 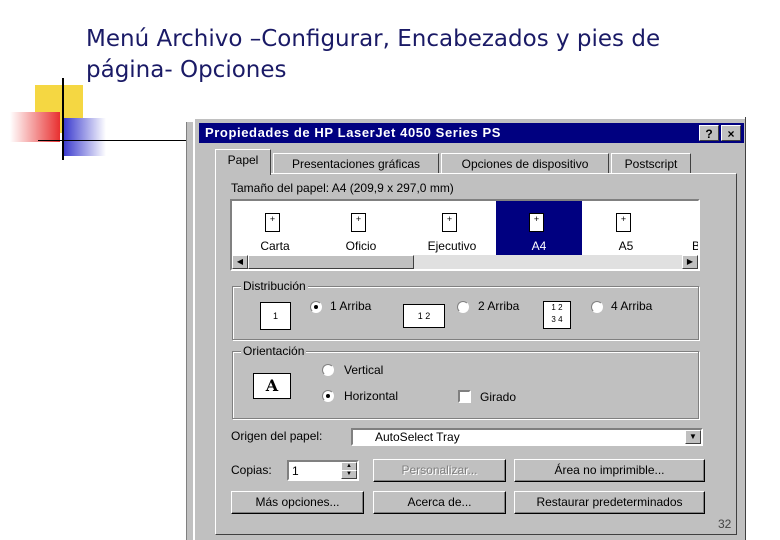 What do you see at coordinates (597, 307) in the screenshot?
I see `layout-4-up-radio` at bounding box center [597, 307].